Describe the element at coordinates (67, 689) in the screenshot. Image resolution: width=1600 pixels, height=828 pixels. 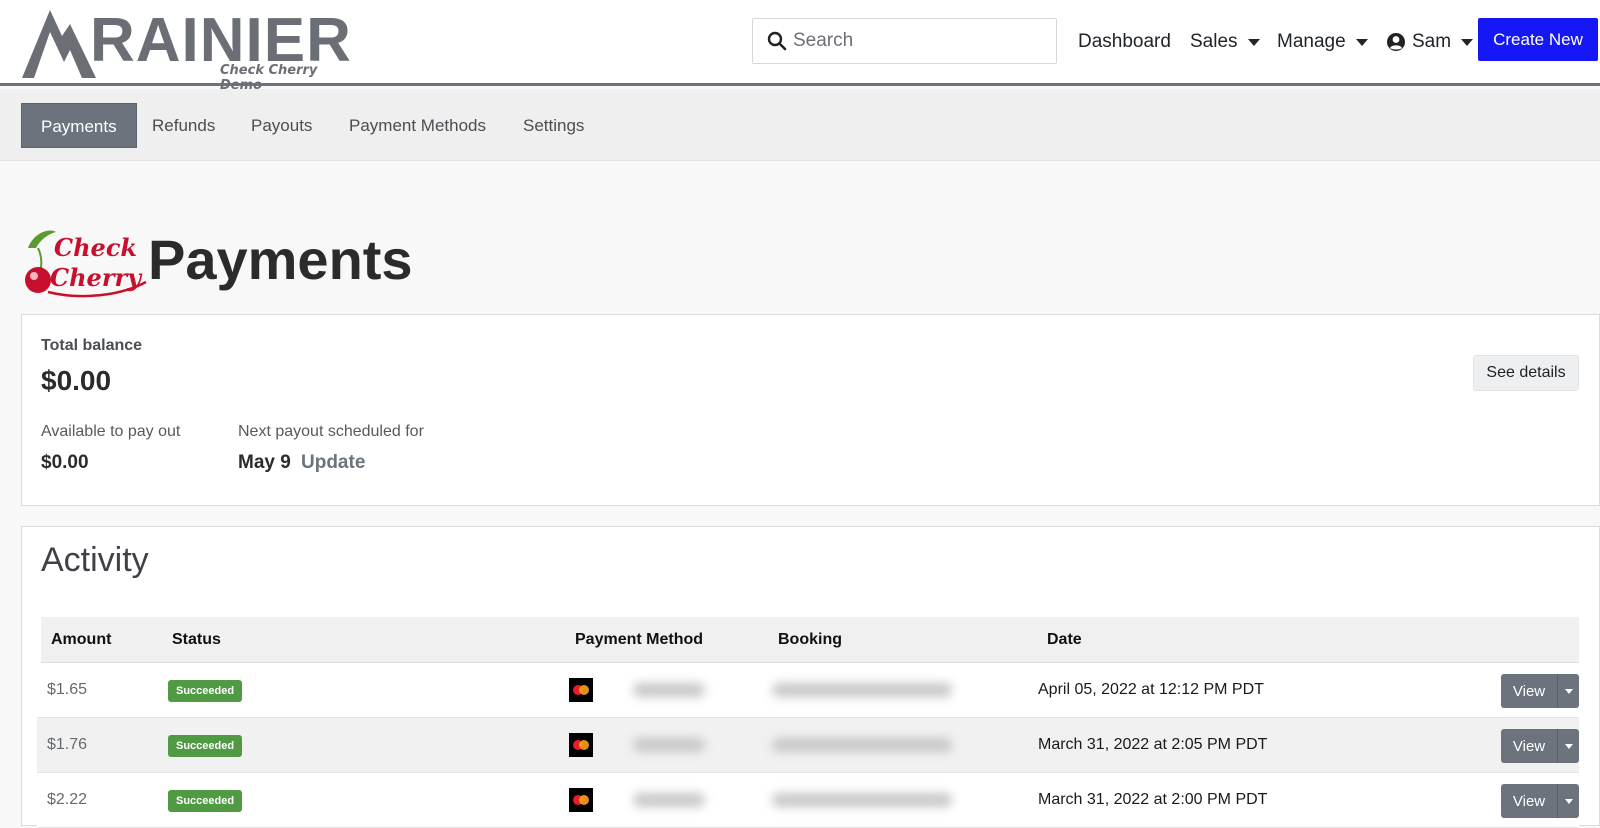
I see `row-amount: $1.65` at that location.